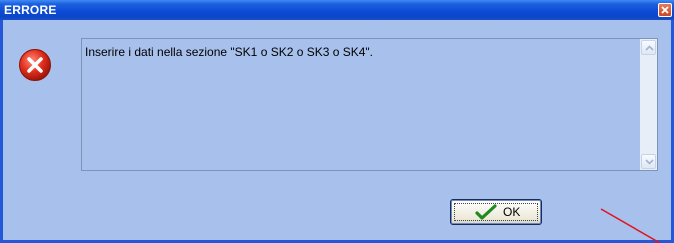 This screenshot has height=243, width=674. What do you see at coordinates (512, 212) in the screenshot?
I see `ok-button-label: OK` at bounding box center [512, 212].